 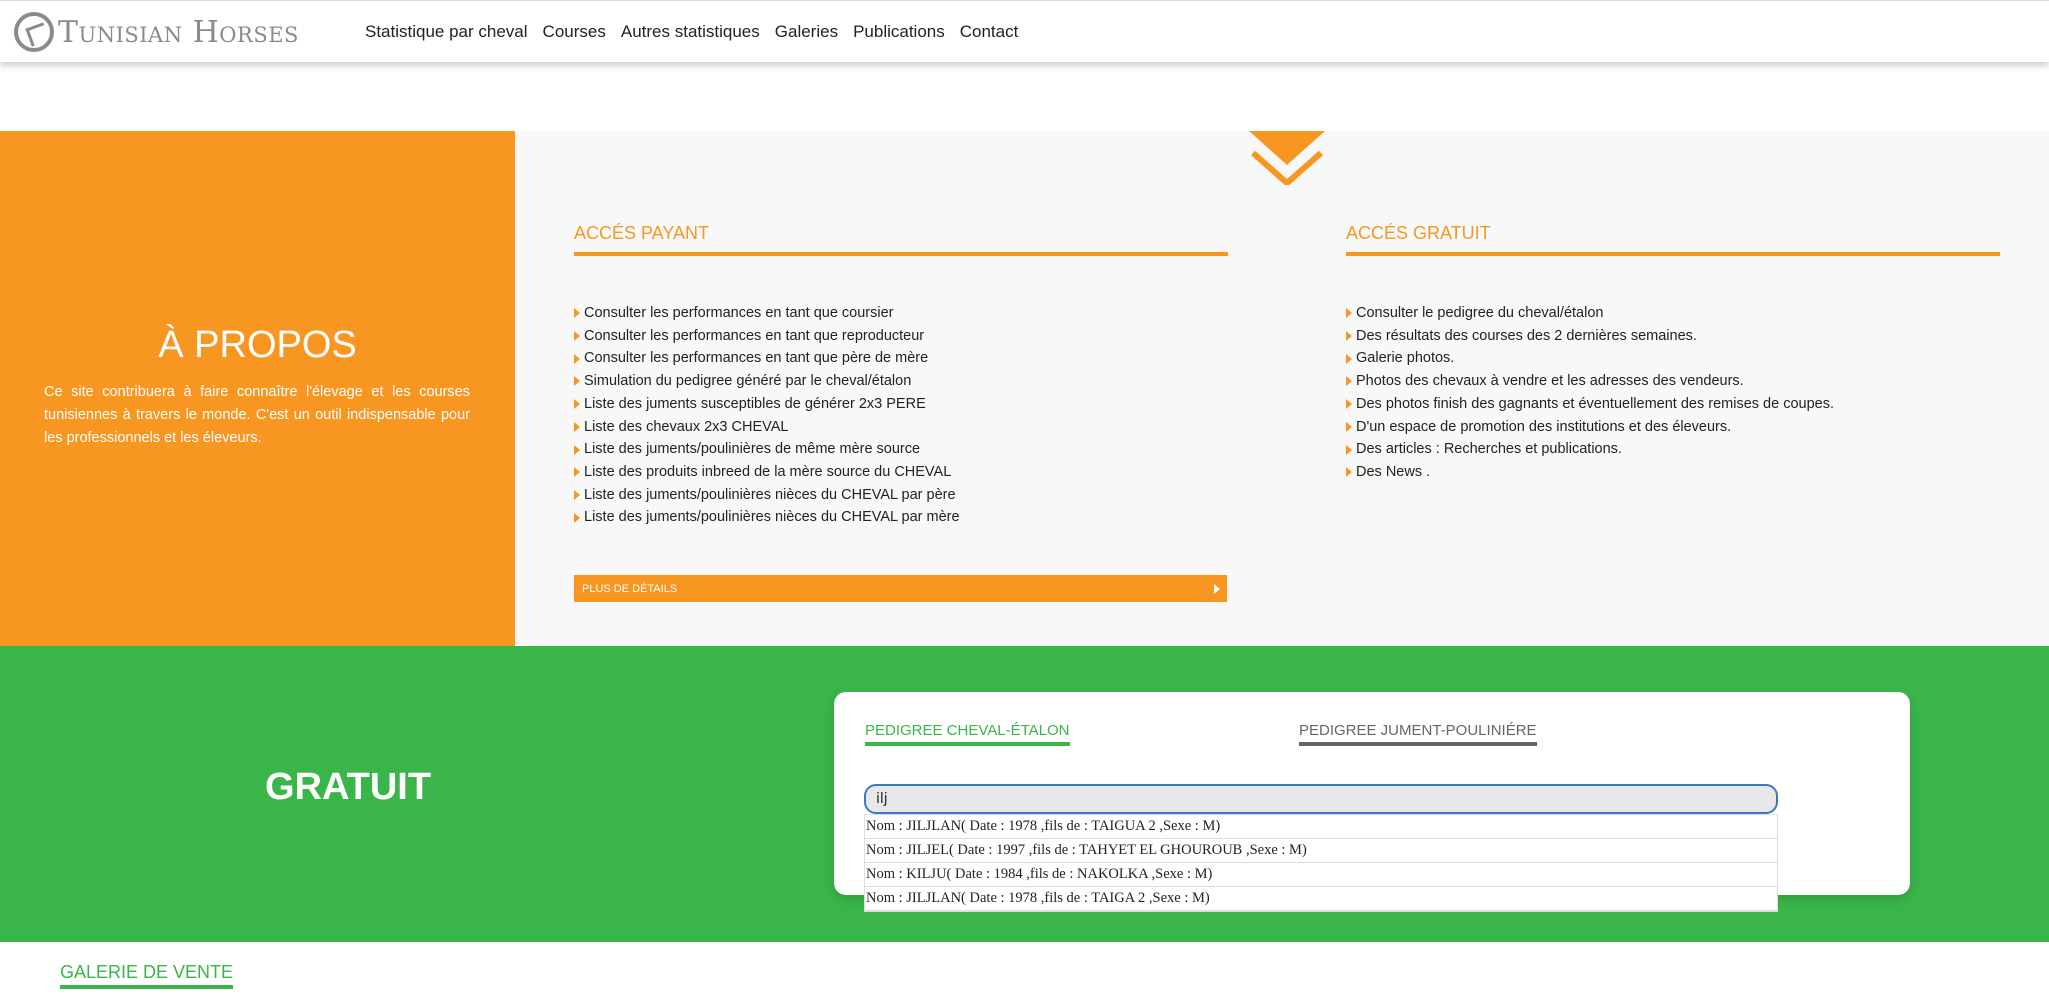 What do you see at coordinates (1287, 158) in the screenshot?
I see `chevron-down-icon` at bounding box center [1287, 158].